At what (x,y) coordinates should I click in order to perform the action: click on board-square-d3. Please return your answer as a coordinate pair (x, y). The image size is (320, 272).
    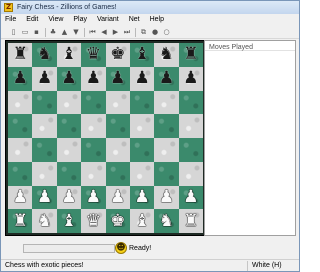
    Looking at the image, I should click on (93, 173).